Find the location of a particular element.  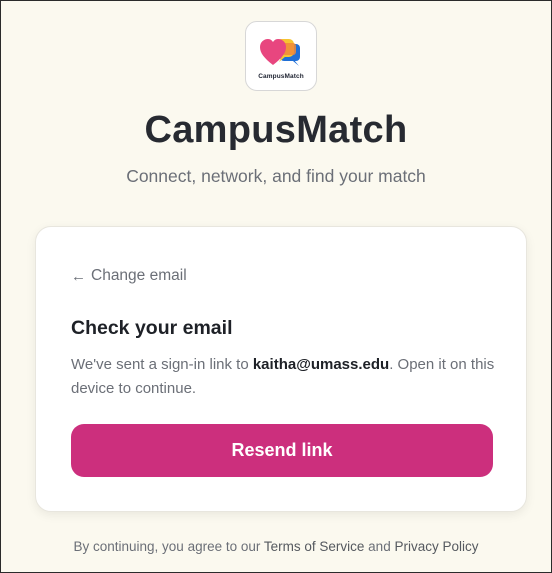

change-email-link: ← Change email is located at coordinates (129, 276).